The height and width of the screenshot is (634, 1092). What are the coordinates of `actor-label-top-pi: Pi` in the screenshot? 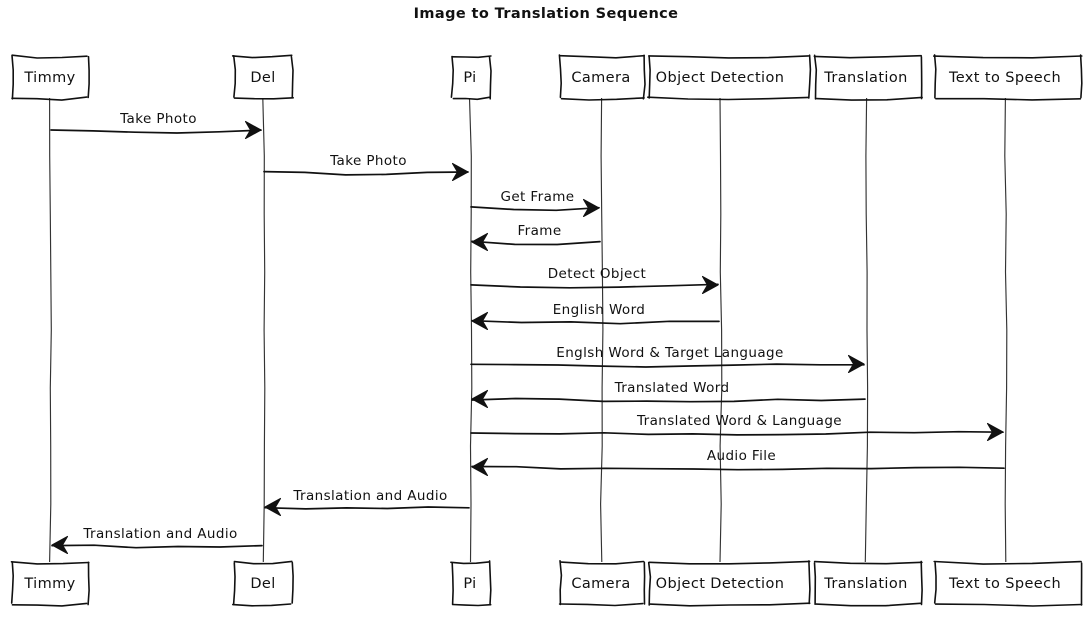 It's located at (469, 78).